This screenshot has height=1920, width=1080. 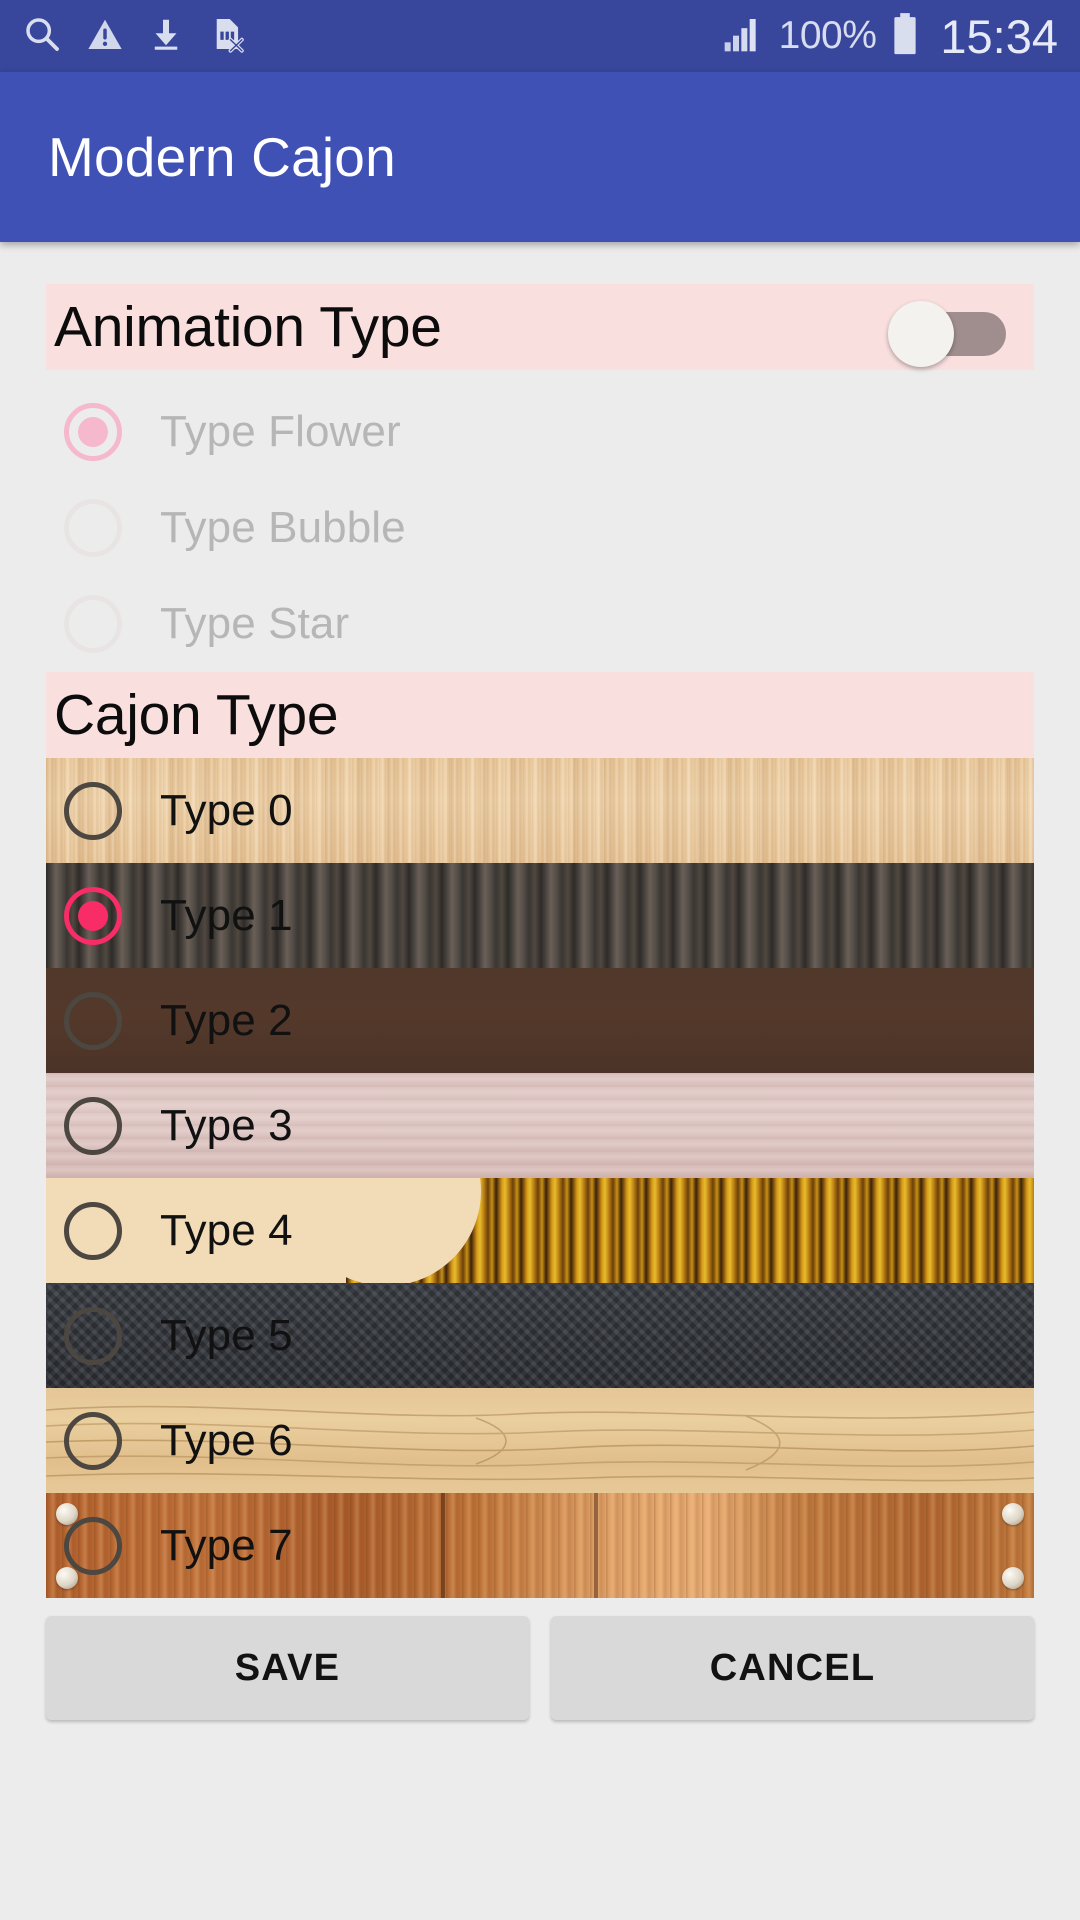 I want to click on radio-option-type-flower: Type Flower, so click(x=540, y=432).